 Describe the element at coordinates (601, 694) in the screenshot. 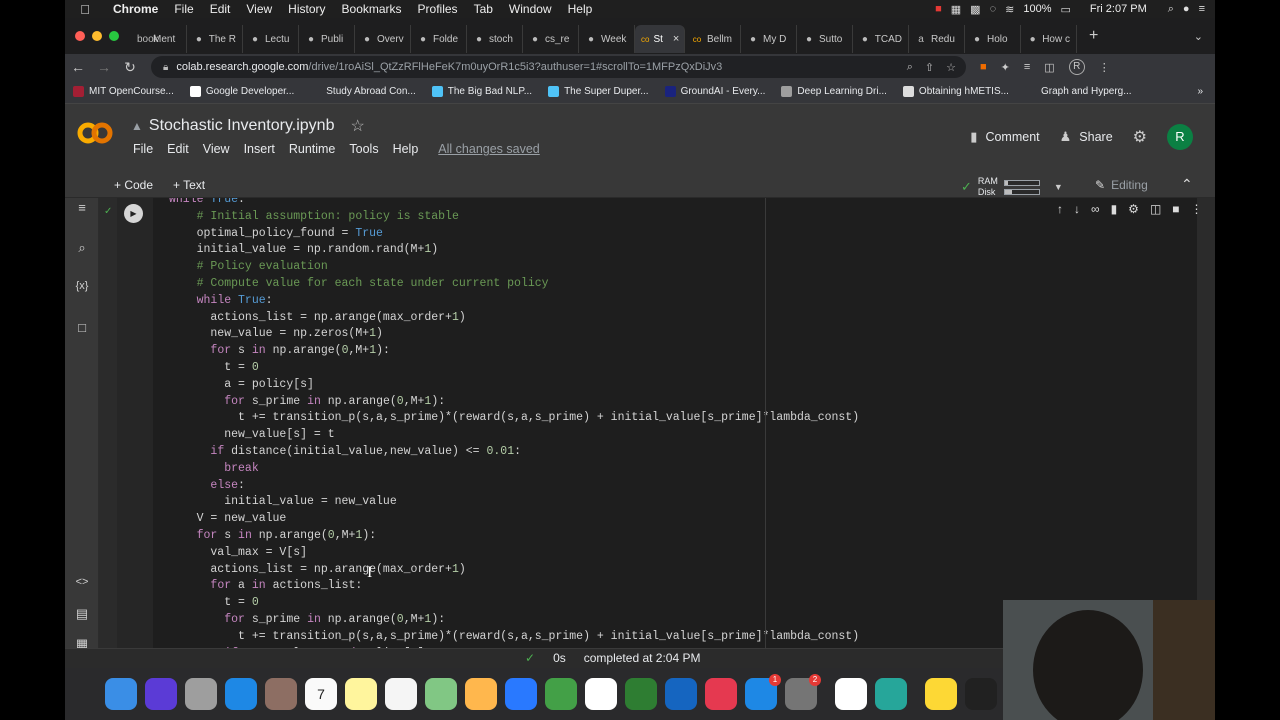

I see `freeform-icon` at that location.